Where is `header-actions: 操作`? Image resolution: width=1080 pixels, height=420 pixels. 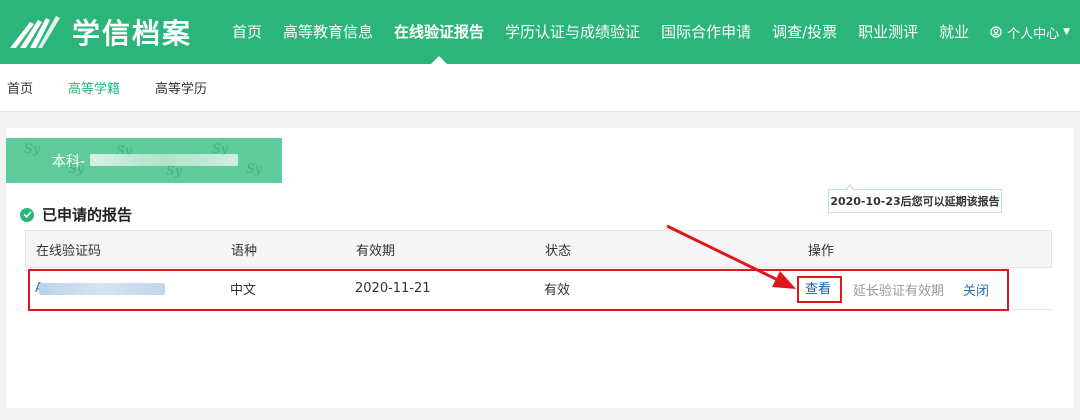 header-actions: 操作 is located at coordinates (821, 251).